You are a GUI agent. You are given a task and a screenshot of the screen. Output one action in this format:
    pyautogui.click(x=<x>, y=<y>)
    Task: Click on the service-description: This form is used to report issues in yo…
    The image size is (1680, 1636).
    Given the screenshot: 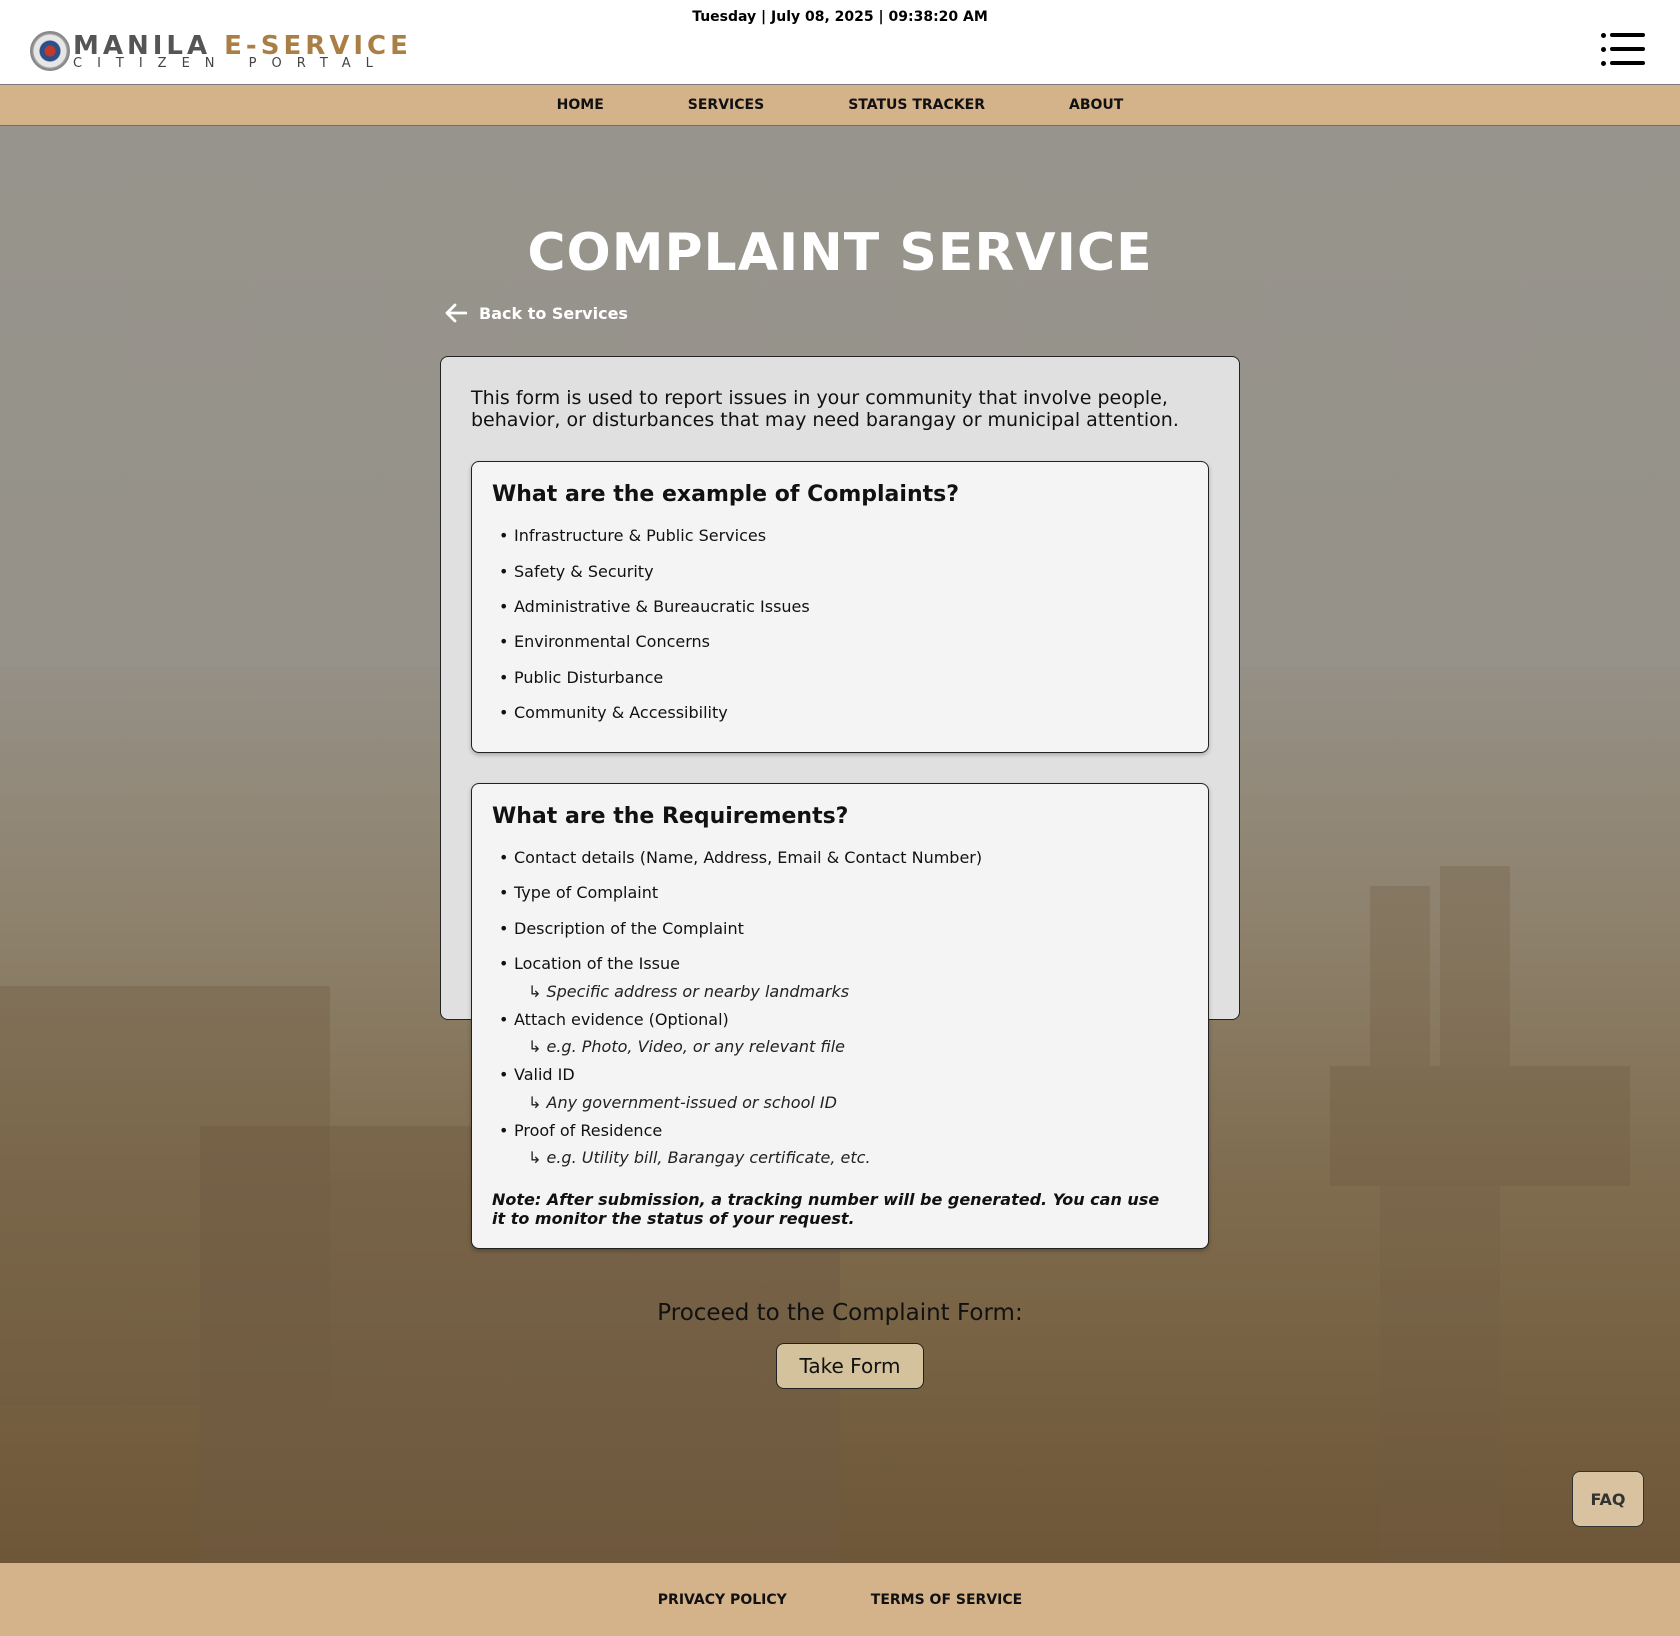 What is the action you would take?
    pyautogui.click(x=825, y=409)
    